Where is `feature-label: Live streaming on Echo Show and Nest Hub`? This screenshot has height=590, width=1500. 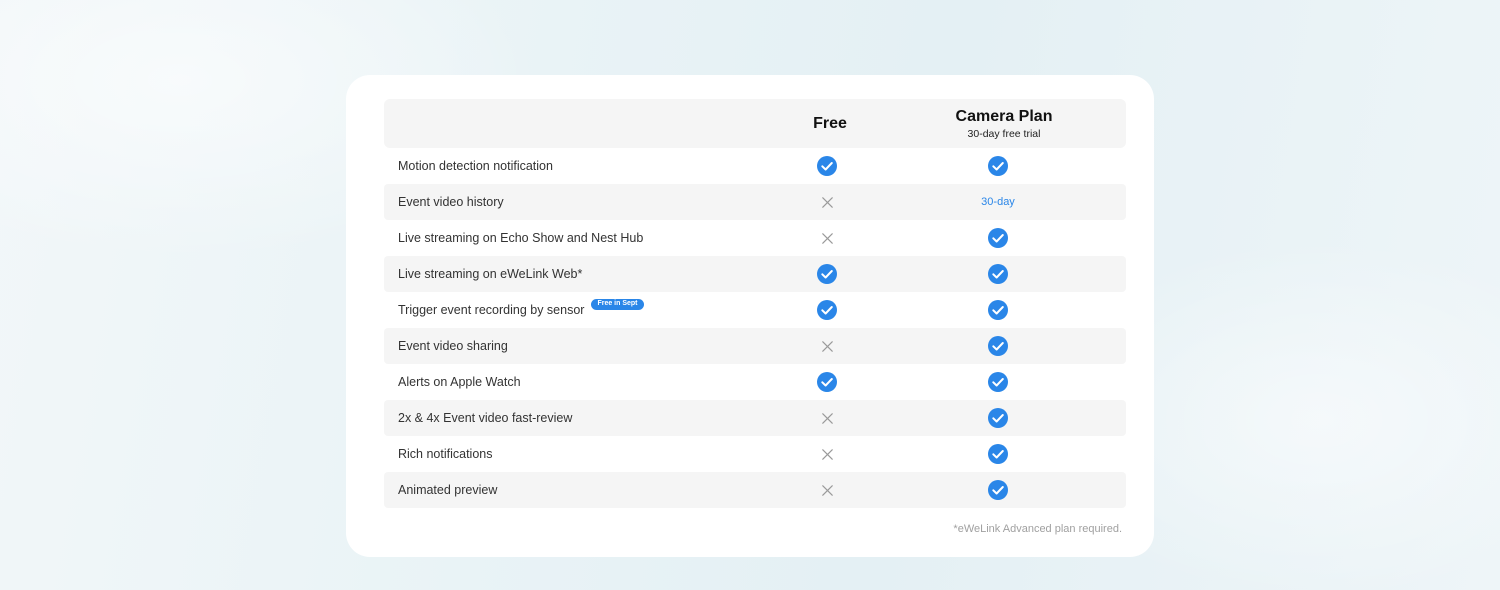
feature-label: Live streaming on Echo Show and Nest Hub is located at coordinates (521, 238).